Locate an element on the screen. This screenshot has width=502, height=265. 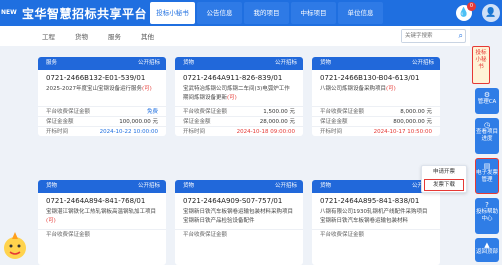
card-project-no: 0721-2464A911-826-839/01 is located at coordinates (239, 76).